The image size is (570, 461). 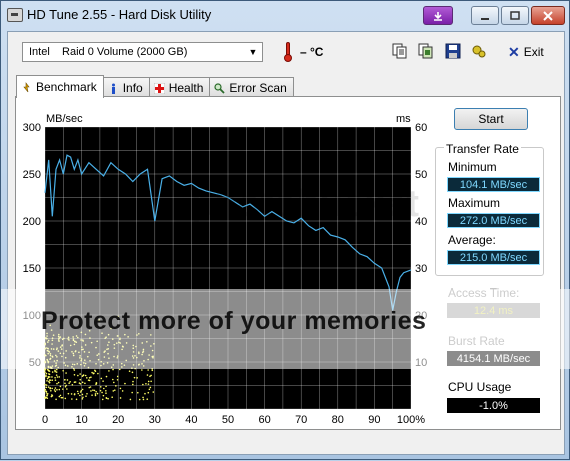 What do you see at coordinates (32, 222) in the screenshot?
I see `y-tick-label: 200` at bounding box center [32, 222].